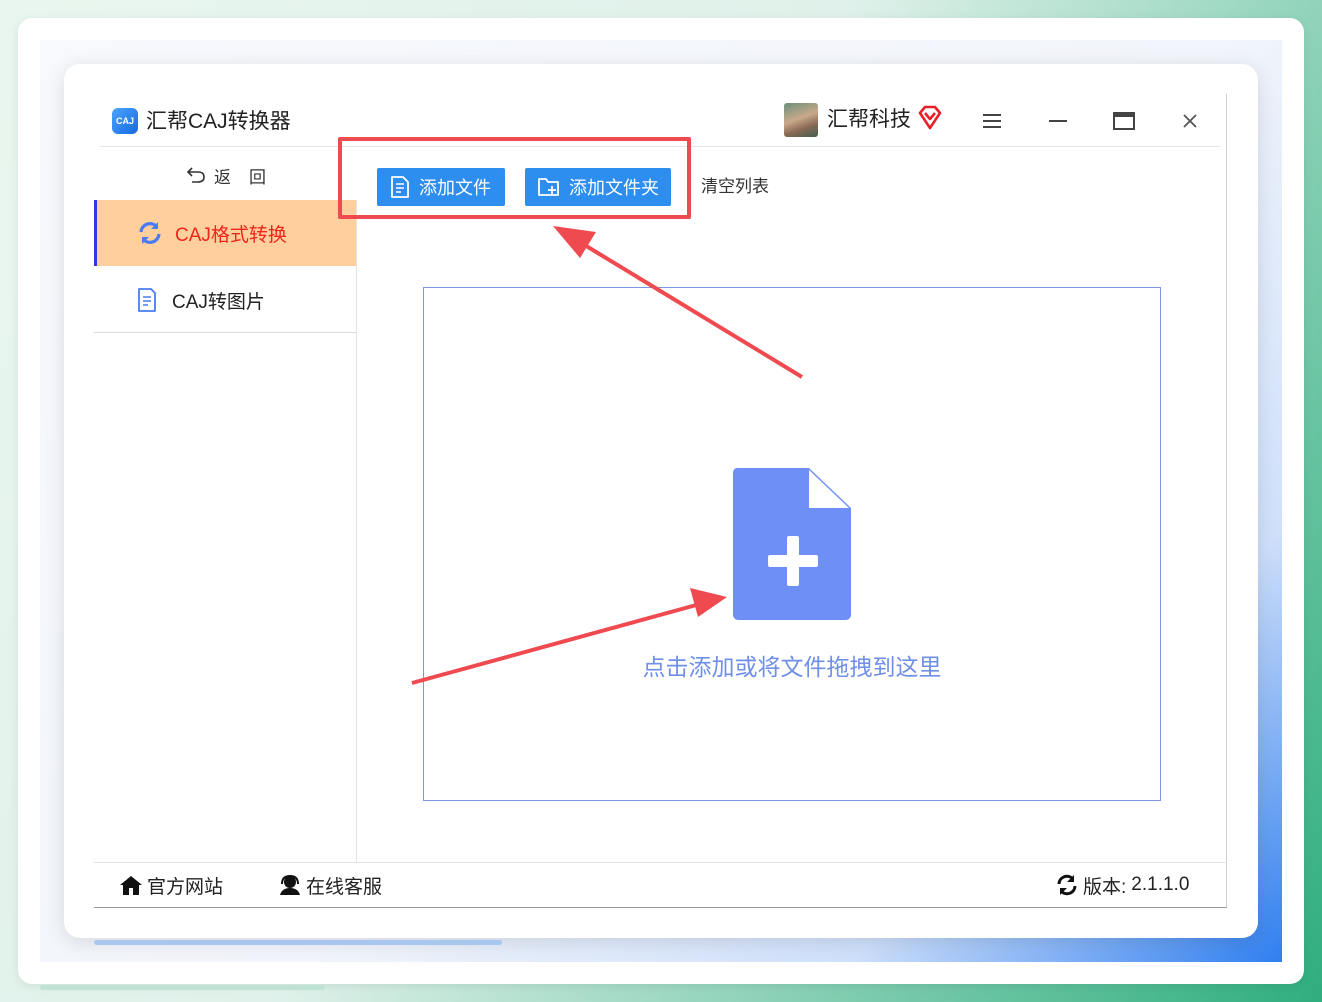 The height and width of the screenshot is (1002, 1322). What do you see at coordinates (249, 177) in the screenshot?
I see `back-button-label: 返回` at bounding box center [249, 177].